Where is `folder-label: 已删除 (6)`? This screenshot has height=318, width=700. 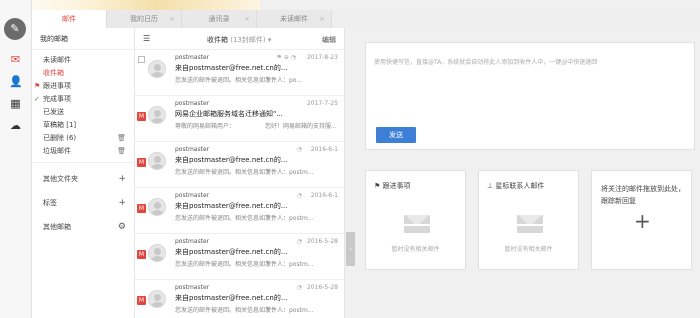
folder-label: 已删除 (6) is located at coordinates (60, 138).